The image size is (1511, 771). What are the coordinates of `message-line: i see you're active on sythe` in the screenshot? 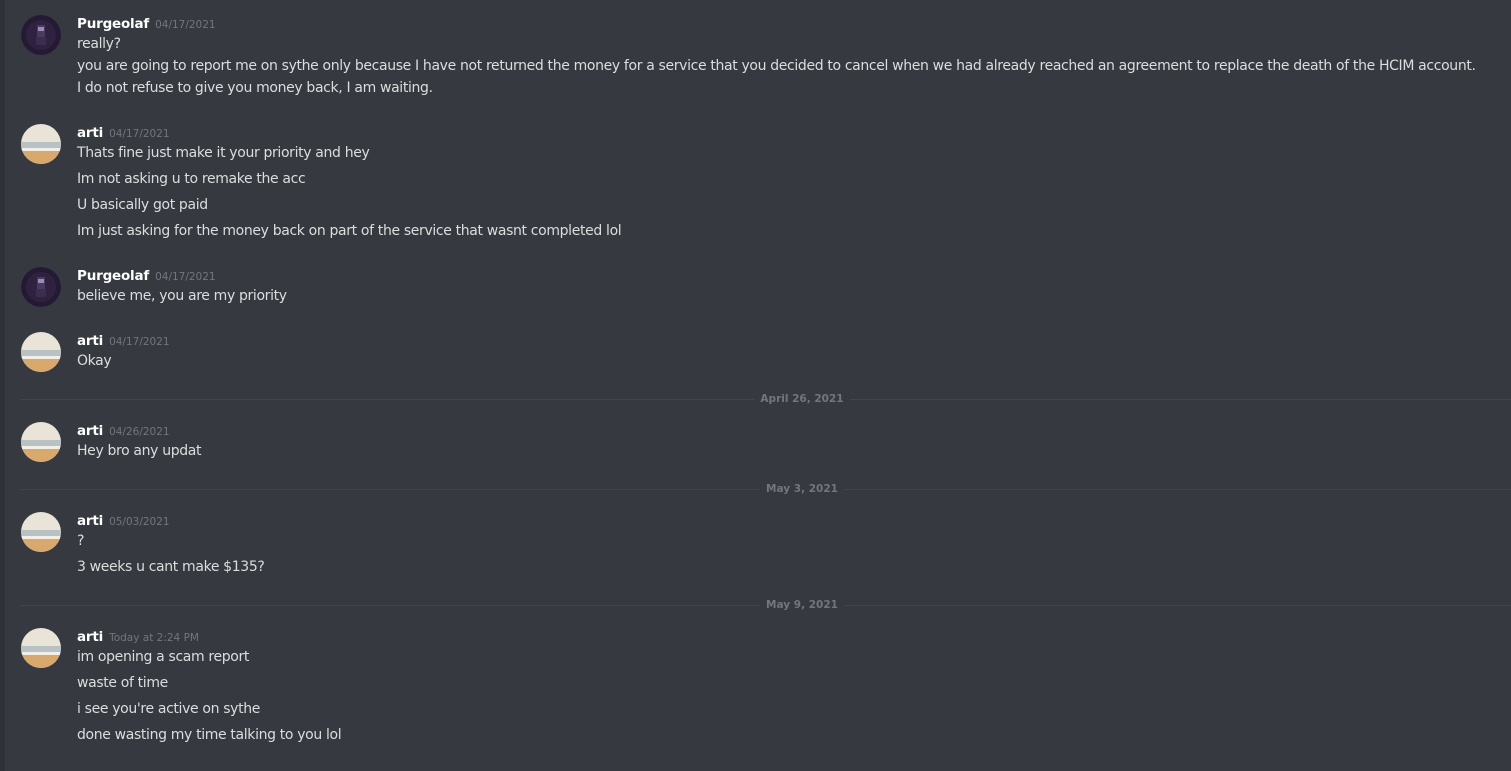 It's located at (169, 709).